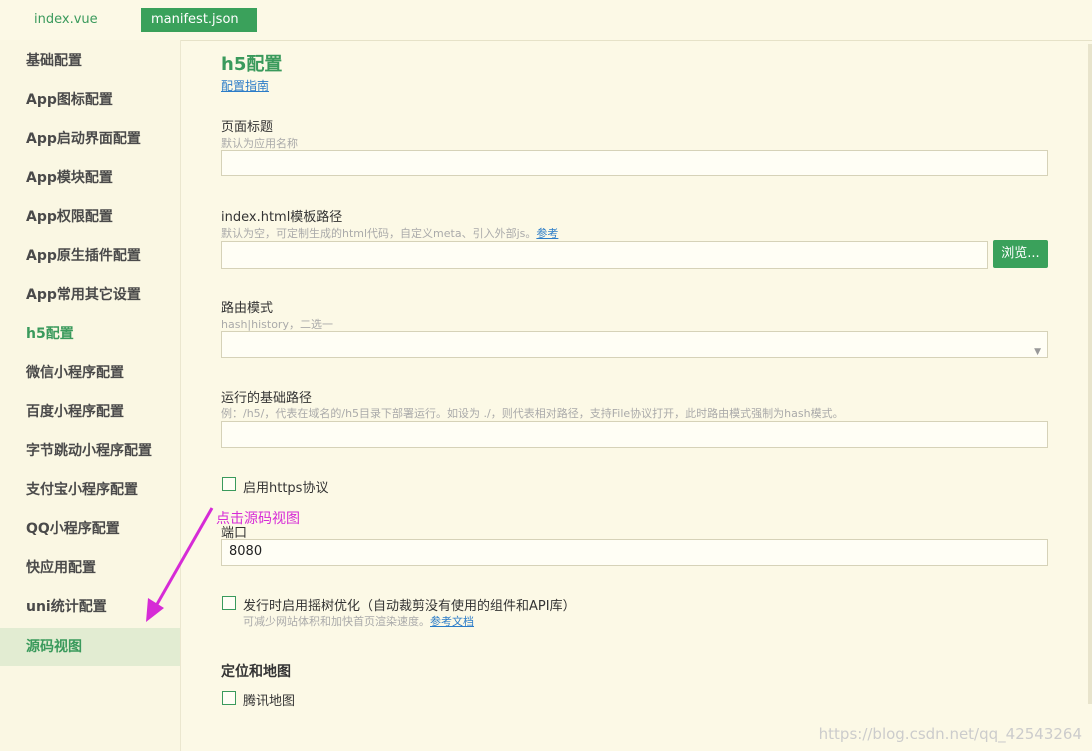  What do you see at coordinates (379, 233) in the screenshot?
I see `template-hint-text: 默认为空，可定制生成的html代码，自定义meta、引入外部js。` at bounding box center [379, 233].